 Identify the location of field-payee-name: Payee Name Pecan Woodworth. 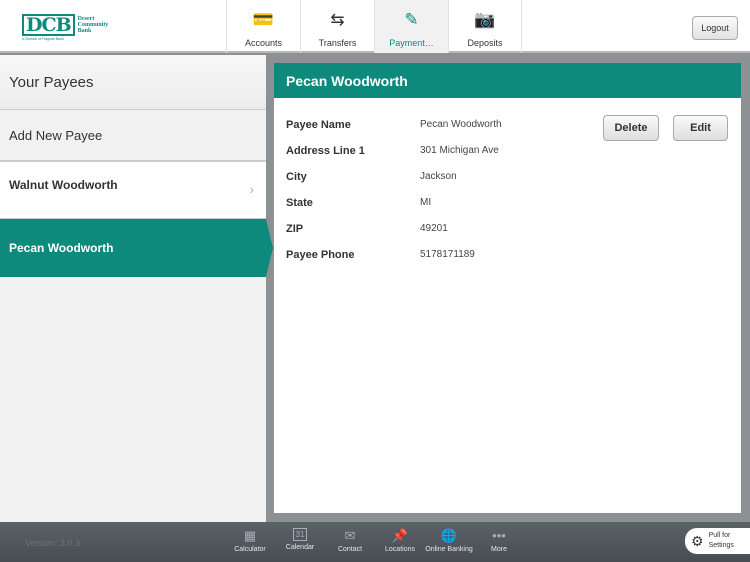
(394, 125).